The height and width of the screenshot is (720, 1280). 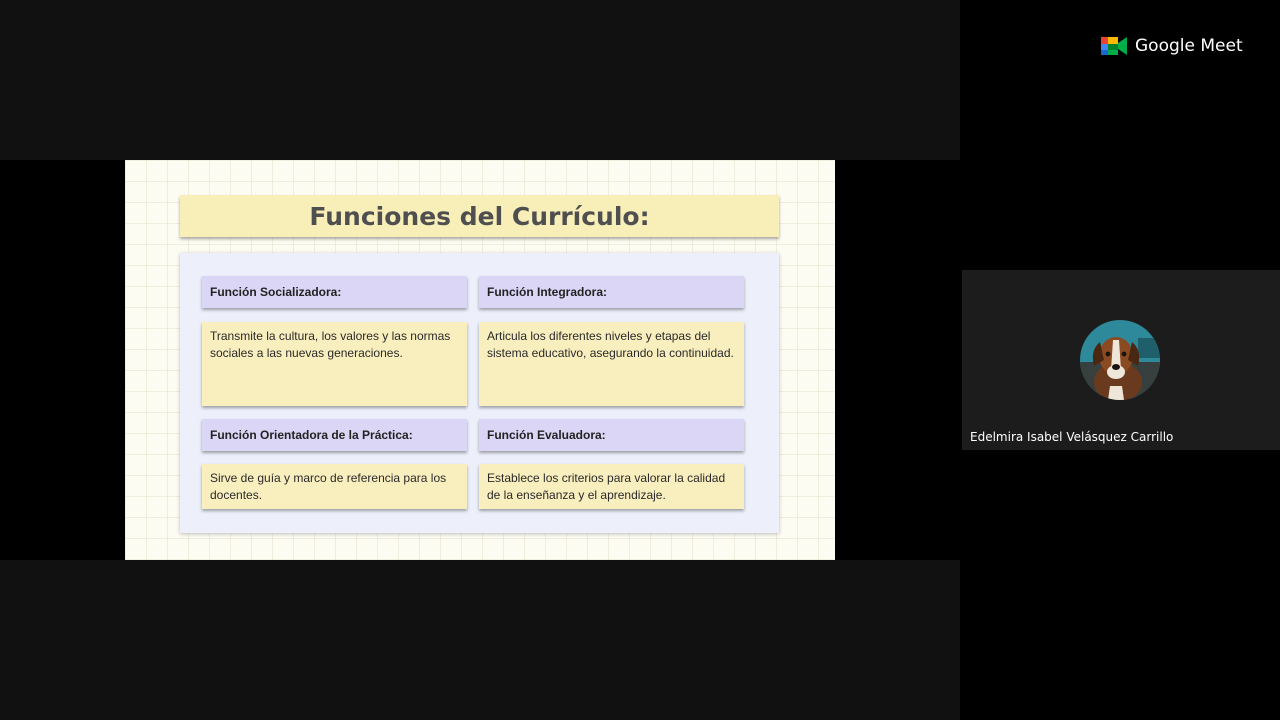 What do you see at coordinates (479, 216) in the screenshot?
I see `slide-title: Funciones del Currículo:` at bounding box center [479, 216].